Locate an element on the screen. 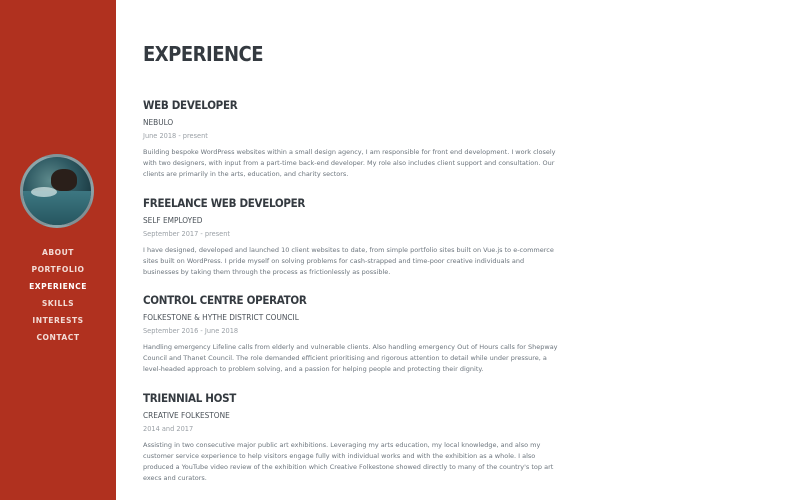  entry-role: WEB DEVELOPER is located at coordinates (190, 105).